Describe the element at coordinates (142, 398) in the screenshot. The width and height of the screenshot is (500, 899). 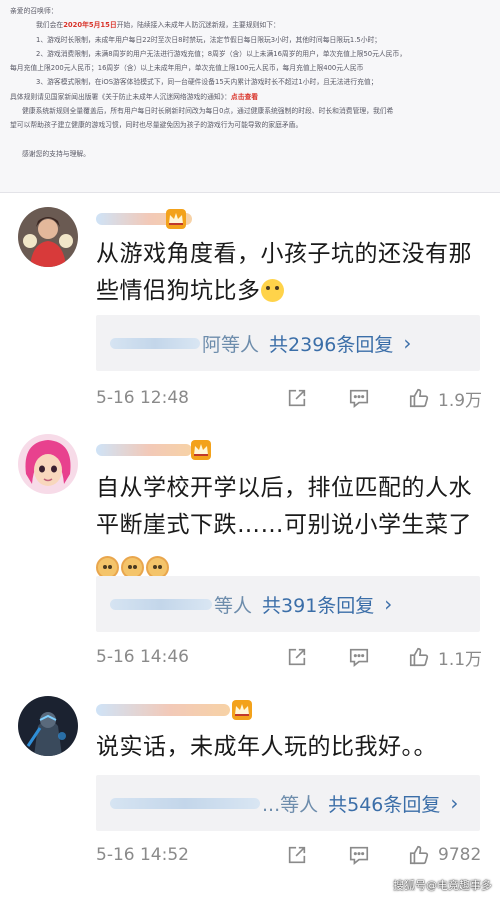
I see `comment-time: 5-16 12:48` at that location.